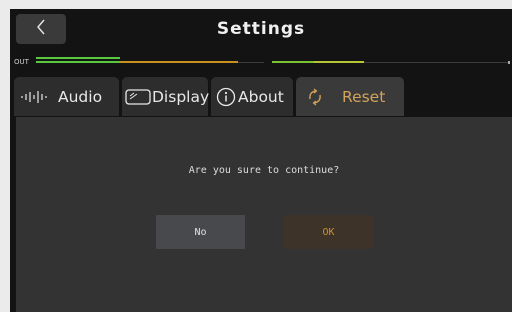  What do you see at coordinates (36, 97) in the screenshot?
I see `waveform-icon` at bounding box center [36, 97].